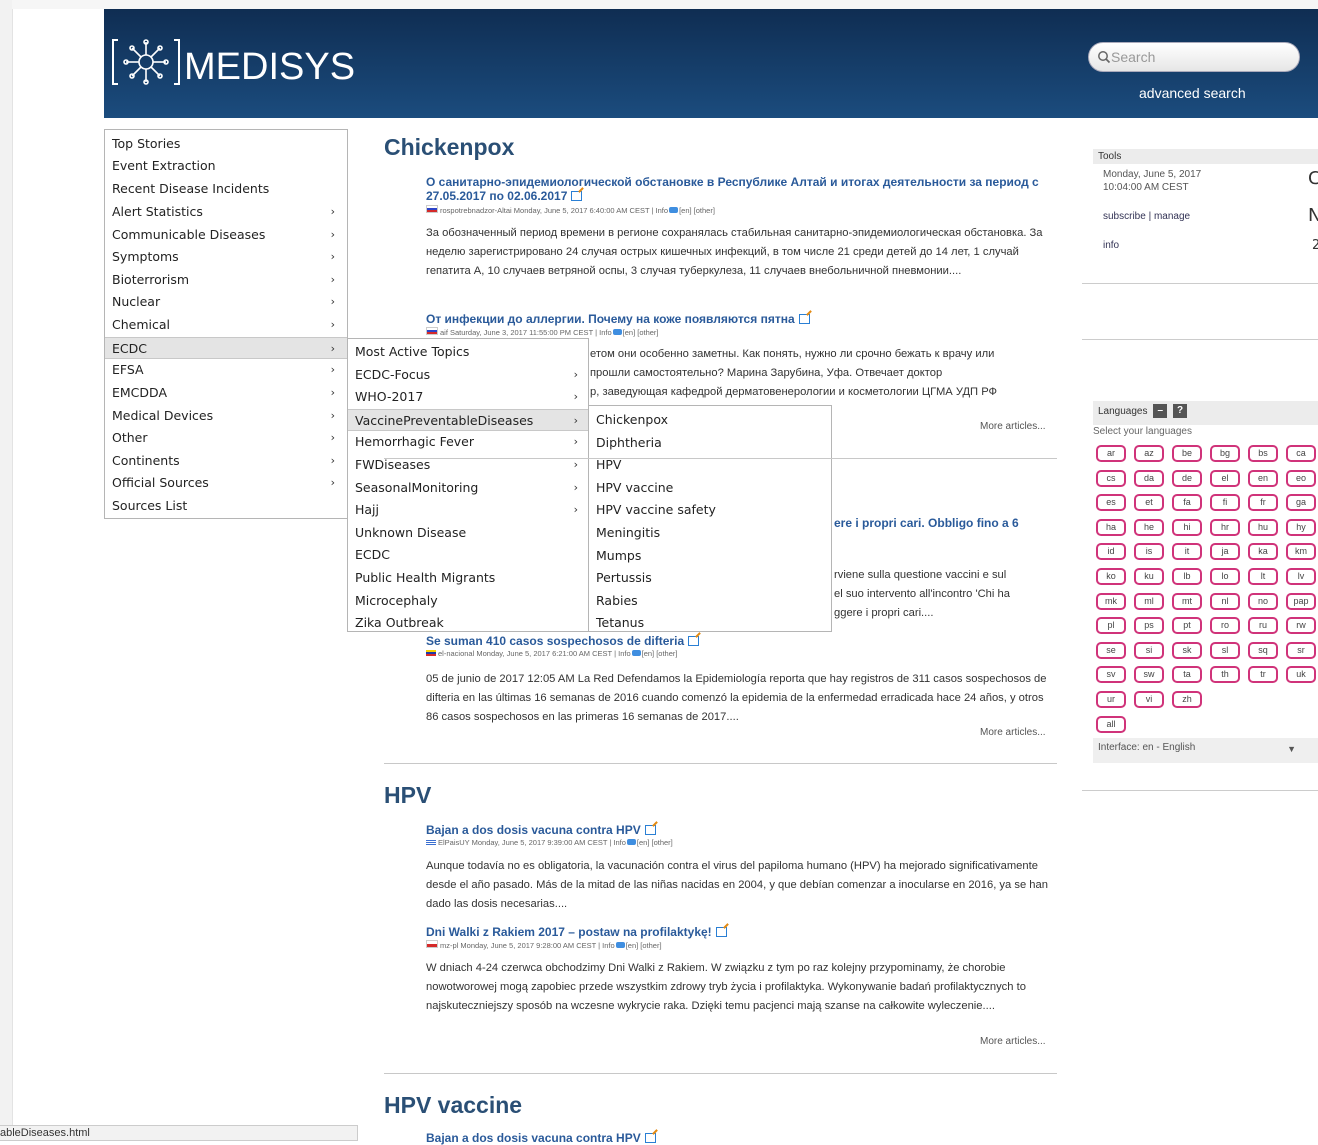  I want to click on menu-item-emcdda: EMCDDA ›, so click(226, 393).